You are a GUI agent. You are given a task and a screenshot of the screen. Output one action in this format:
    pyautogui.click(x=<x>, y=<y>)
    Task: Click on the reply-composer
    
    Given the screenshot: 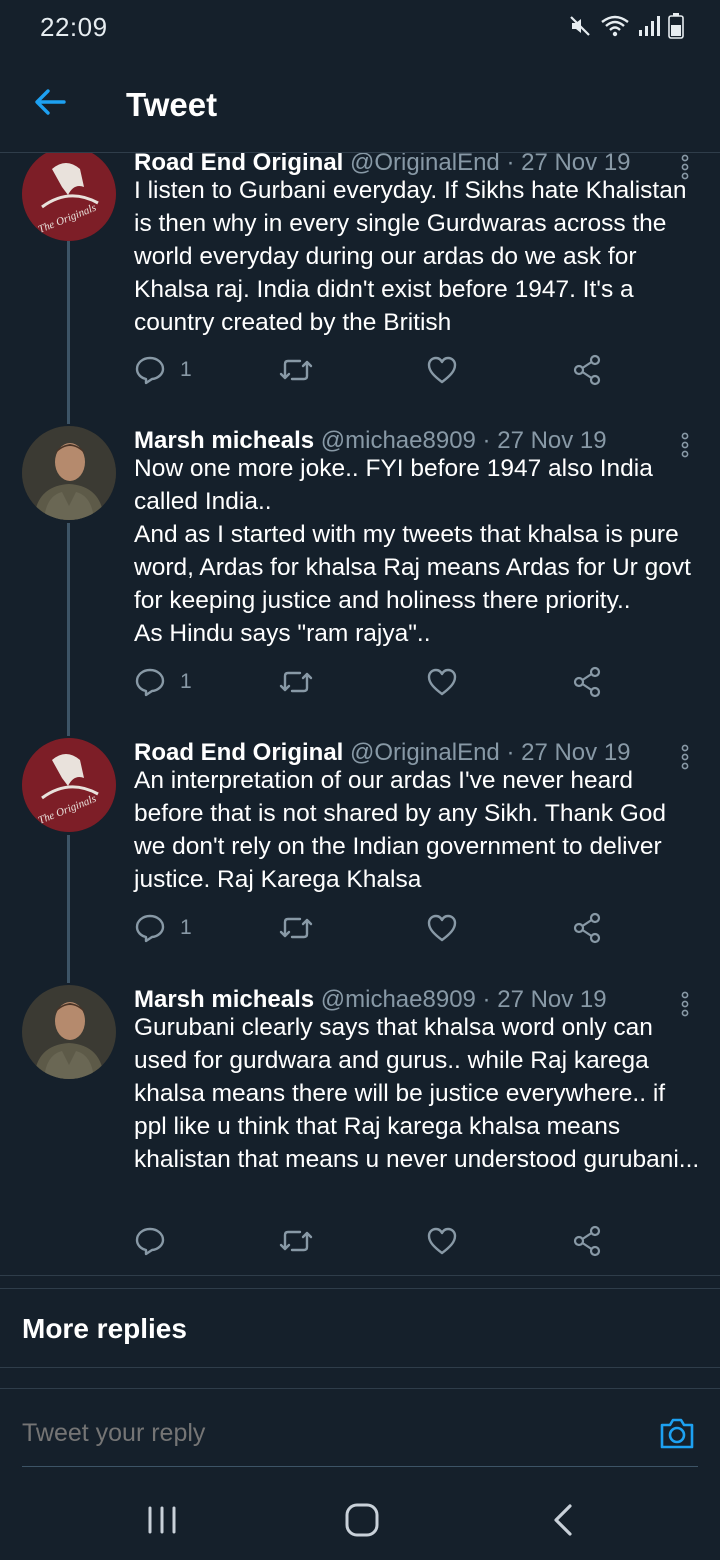 What is the action you would take?
    pyautogui.click(x=360, y=1428)
    